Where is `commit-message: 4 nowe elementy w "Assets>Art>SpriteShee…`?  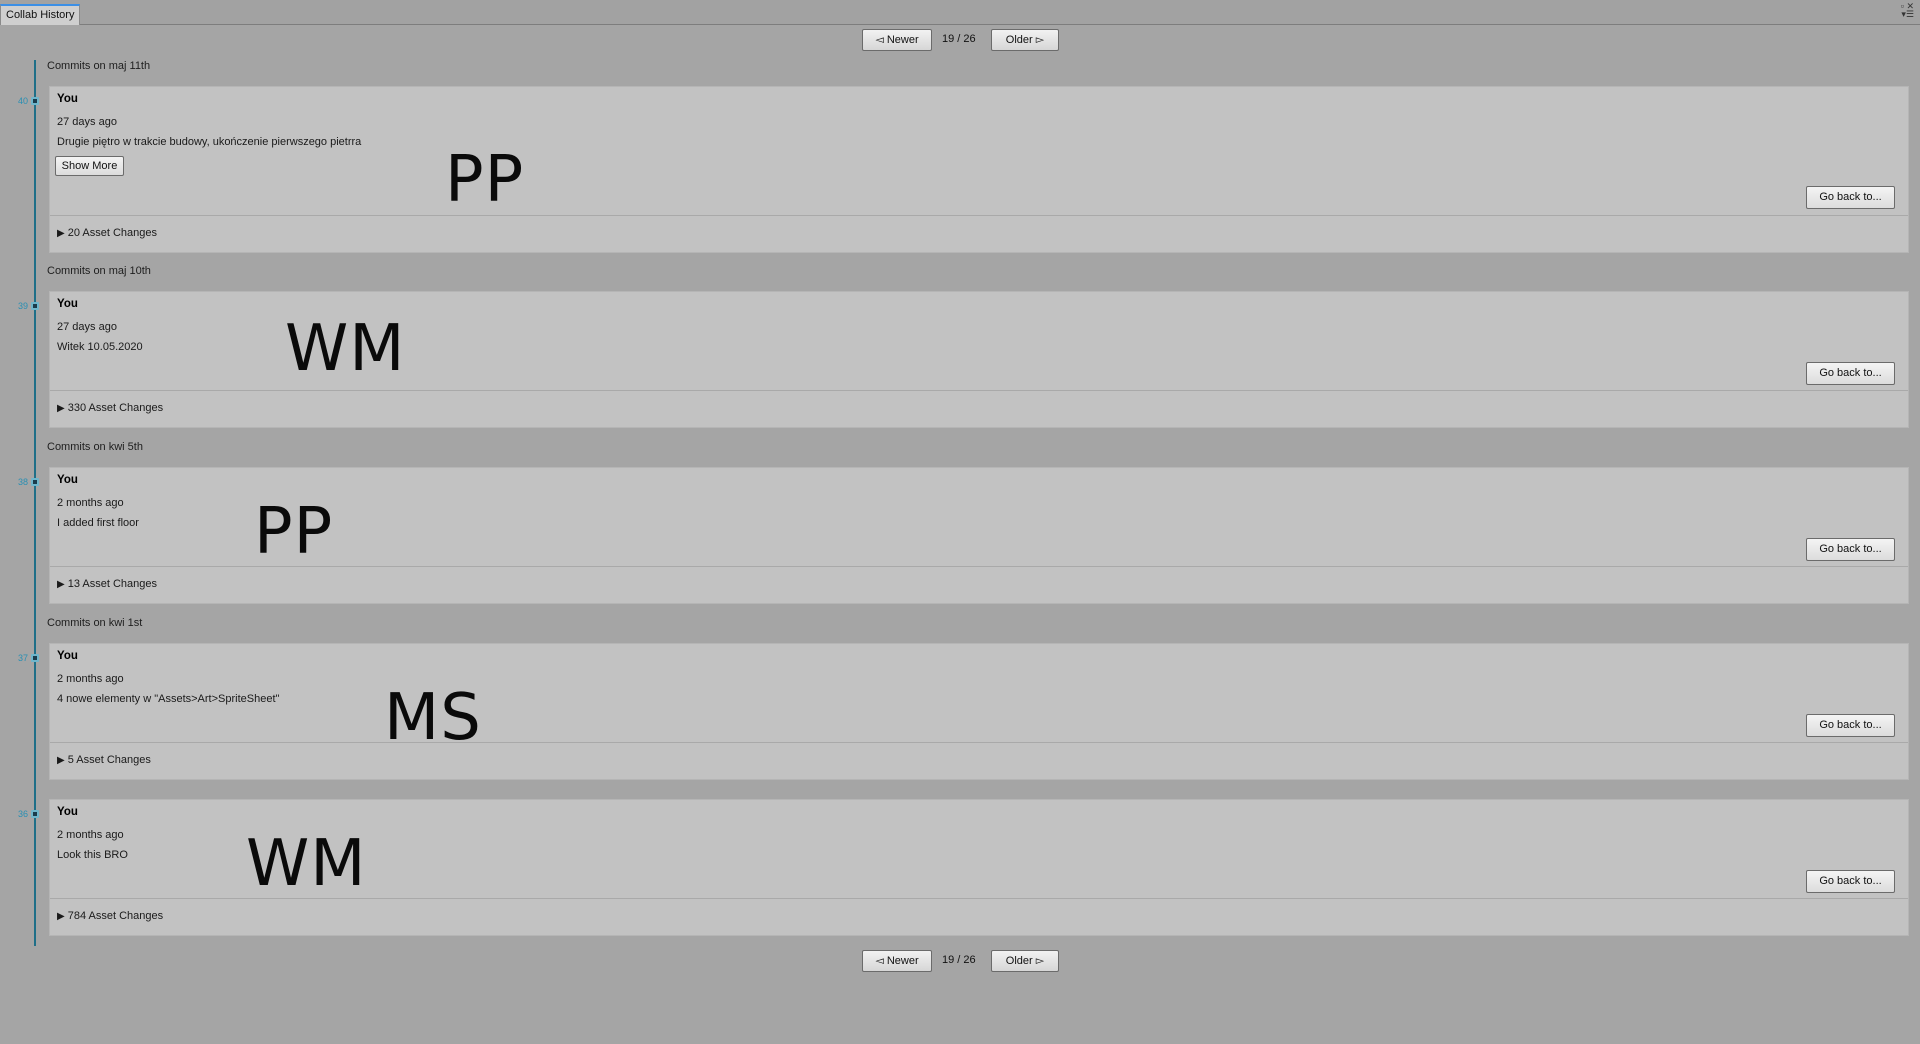
commit-message: 4 nowe elementy w "Assets>Art>SpriteShee… is located at coordinates (168, 699).